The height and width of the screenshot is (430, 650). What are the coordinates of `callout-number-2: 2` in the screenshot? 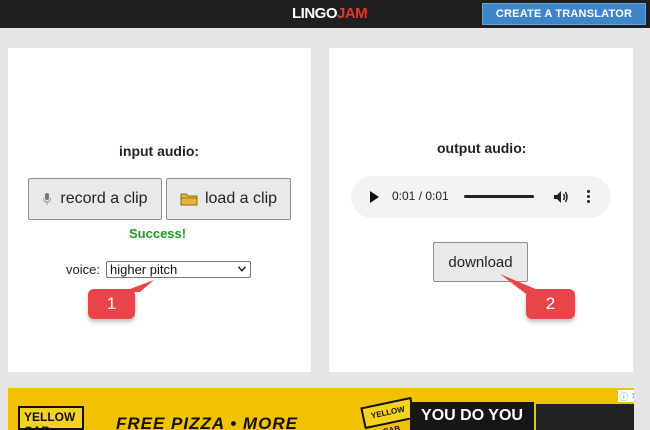 It's located at (550, 303).